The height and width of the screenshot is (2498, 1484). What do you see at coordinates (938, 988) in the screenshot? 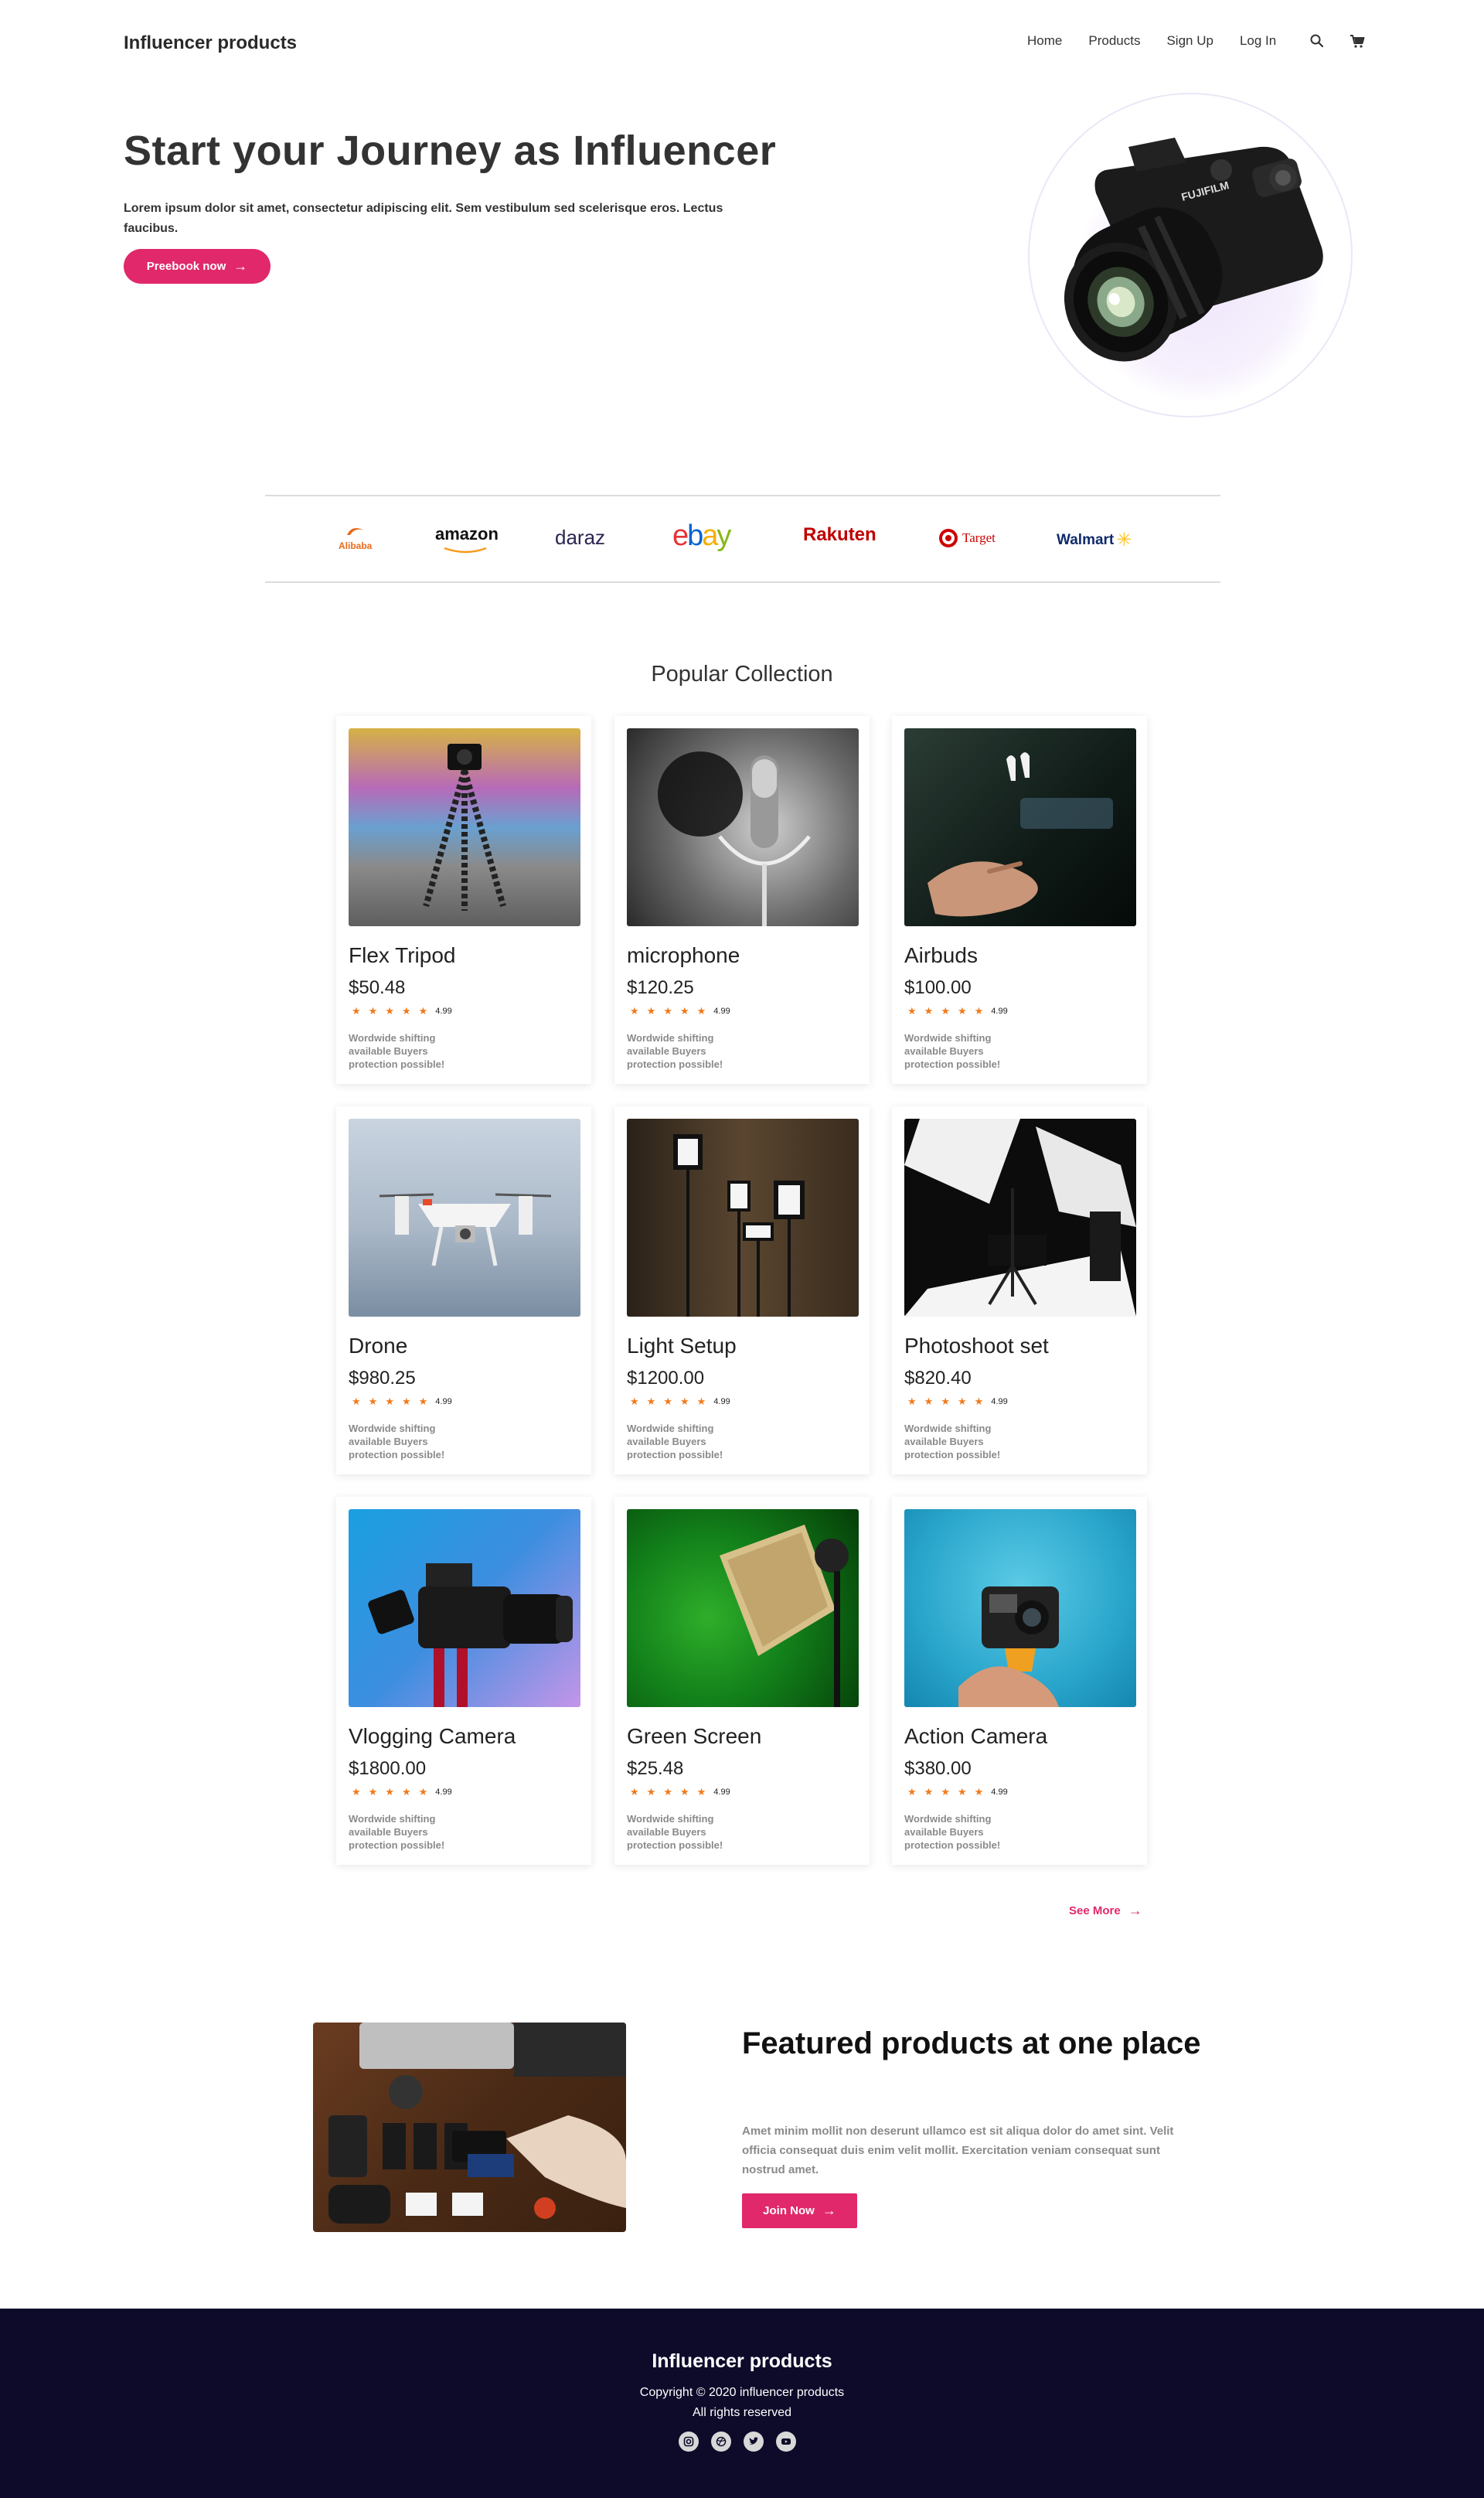
I see `product-price: $100.00` at bounding box center [938, 988].